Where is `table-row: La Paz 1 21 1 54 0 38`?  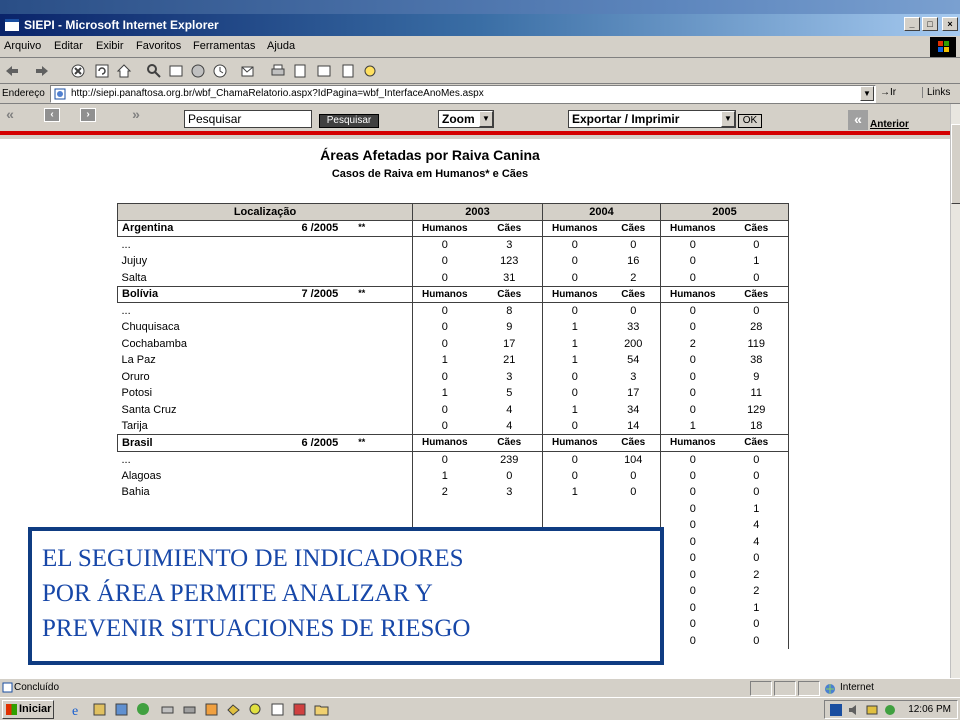
table-row: La Paz 1 21 1 54 0 38 is located at coordinates (453, 360).